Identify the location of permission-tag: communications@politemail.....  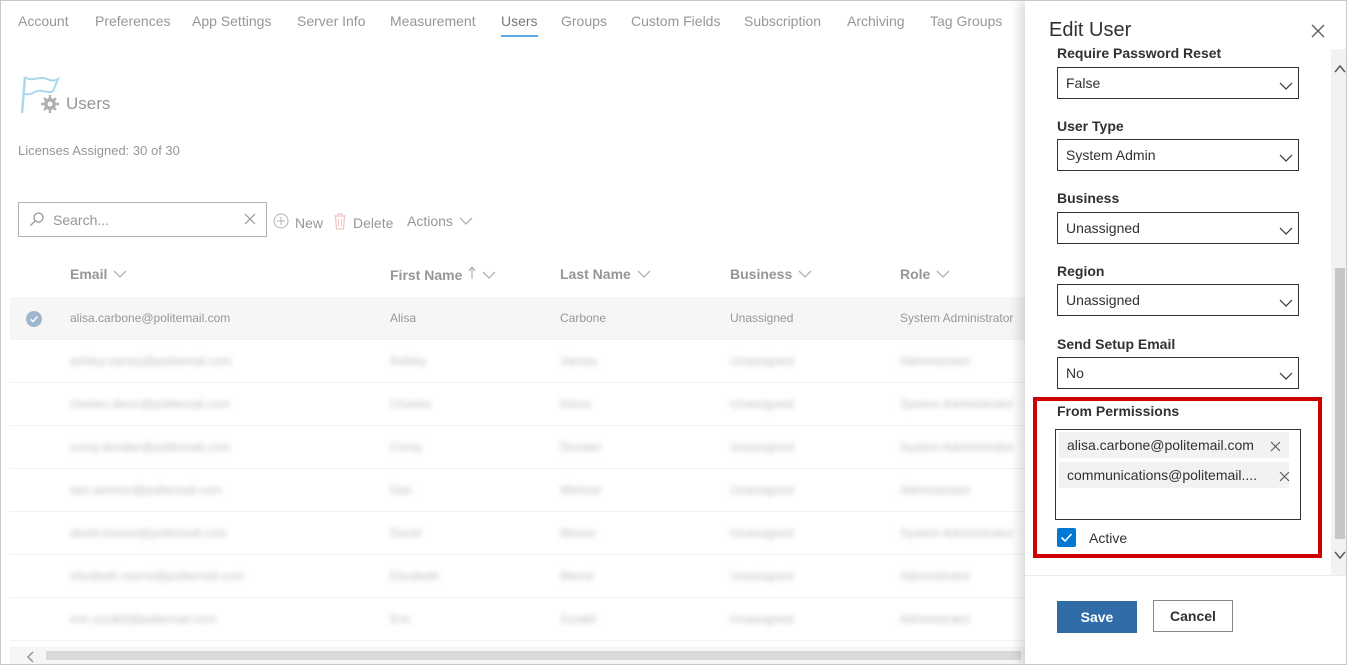
(1174, 475).